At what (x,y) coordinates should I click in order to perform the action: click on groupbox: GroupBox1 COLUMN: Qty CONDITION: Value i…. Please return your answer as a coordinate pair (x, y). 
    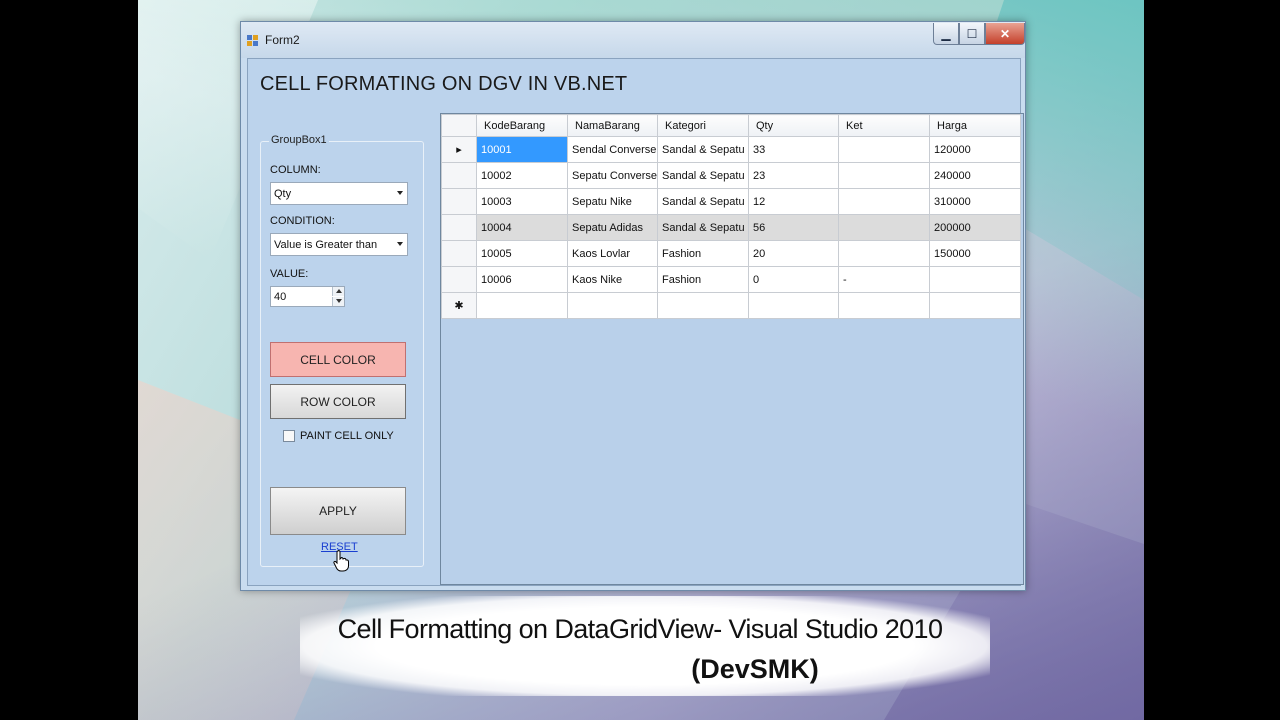
    Looking at the image, I should click on (342, 353).